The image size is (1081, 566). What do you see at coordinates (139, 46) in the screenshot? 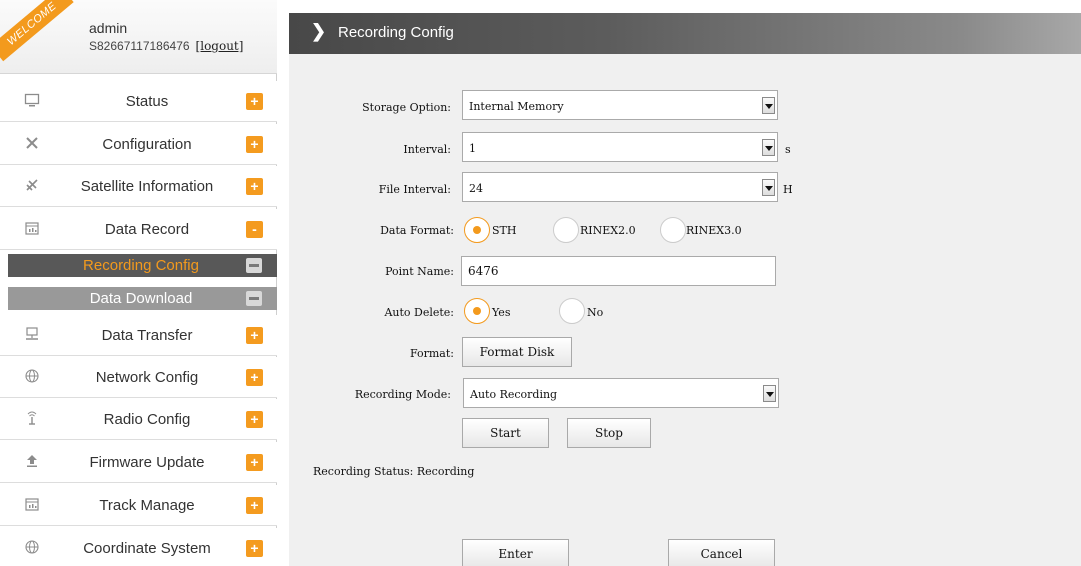
I see `serial-number: S82667117186476` at bounding box center [139, 46].